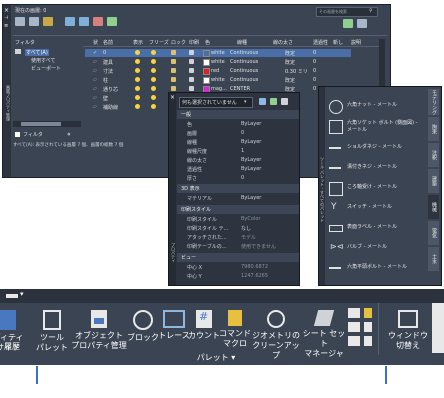  I want to click on tool-palette-titlebar: ツール パレット - すべてのパレット, so click(322, 186).